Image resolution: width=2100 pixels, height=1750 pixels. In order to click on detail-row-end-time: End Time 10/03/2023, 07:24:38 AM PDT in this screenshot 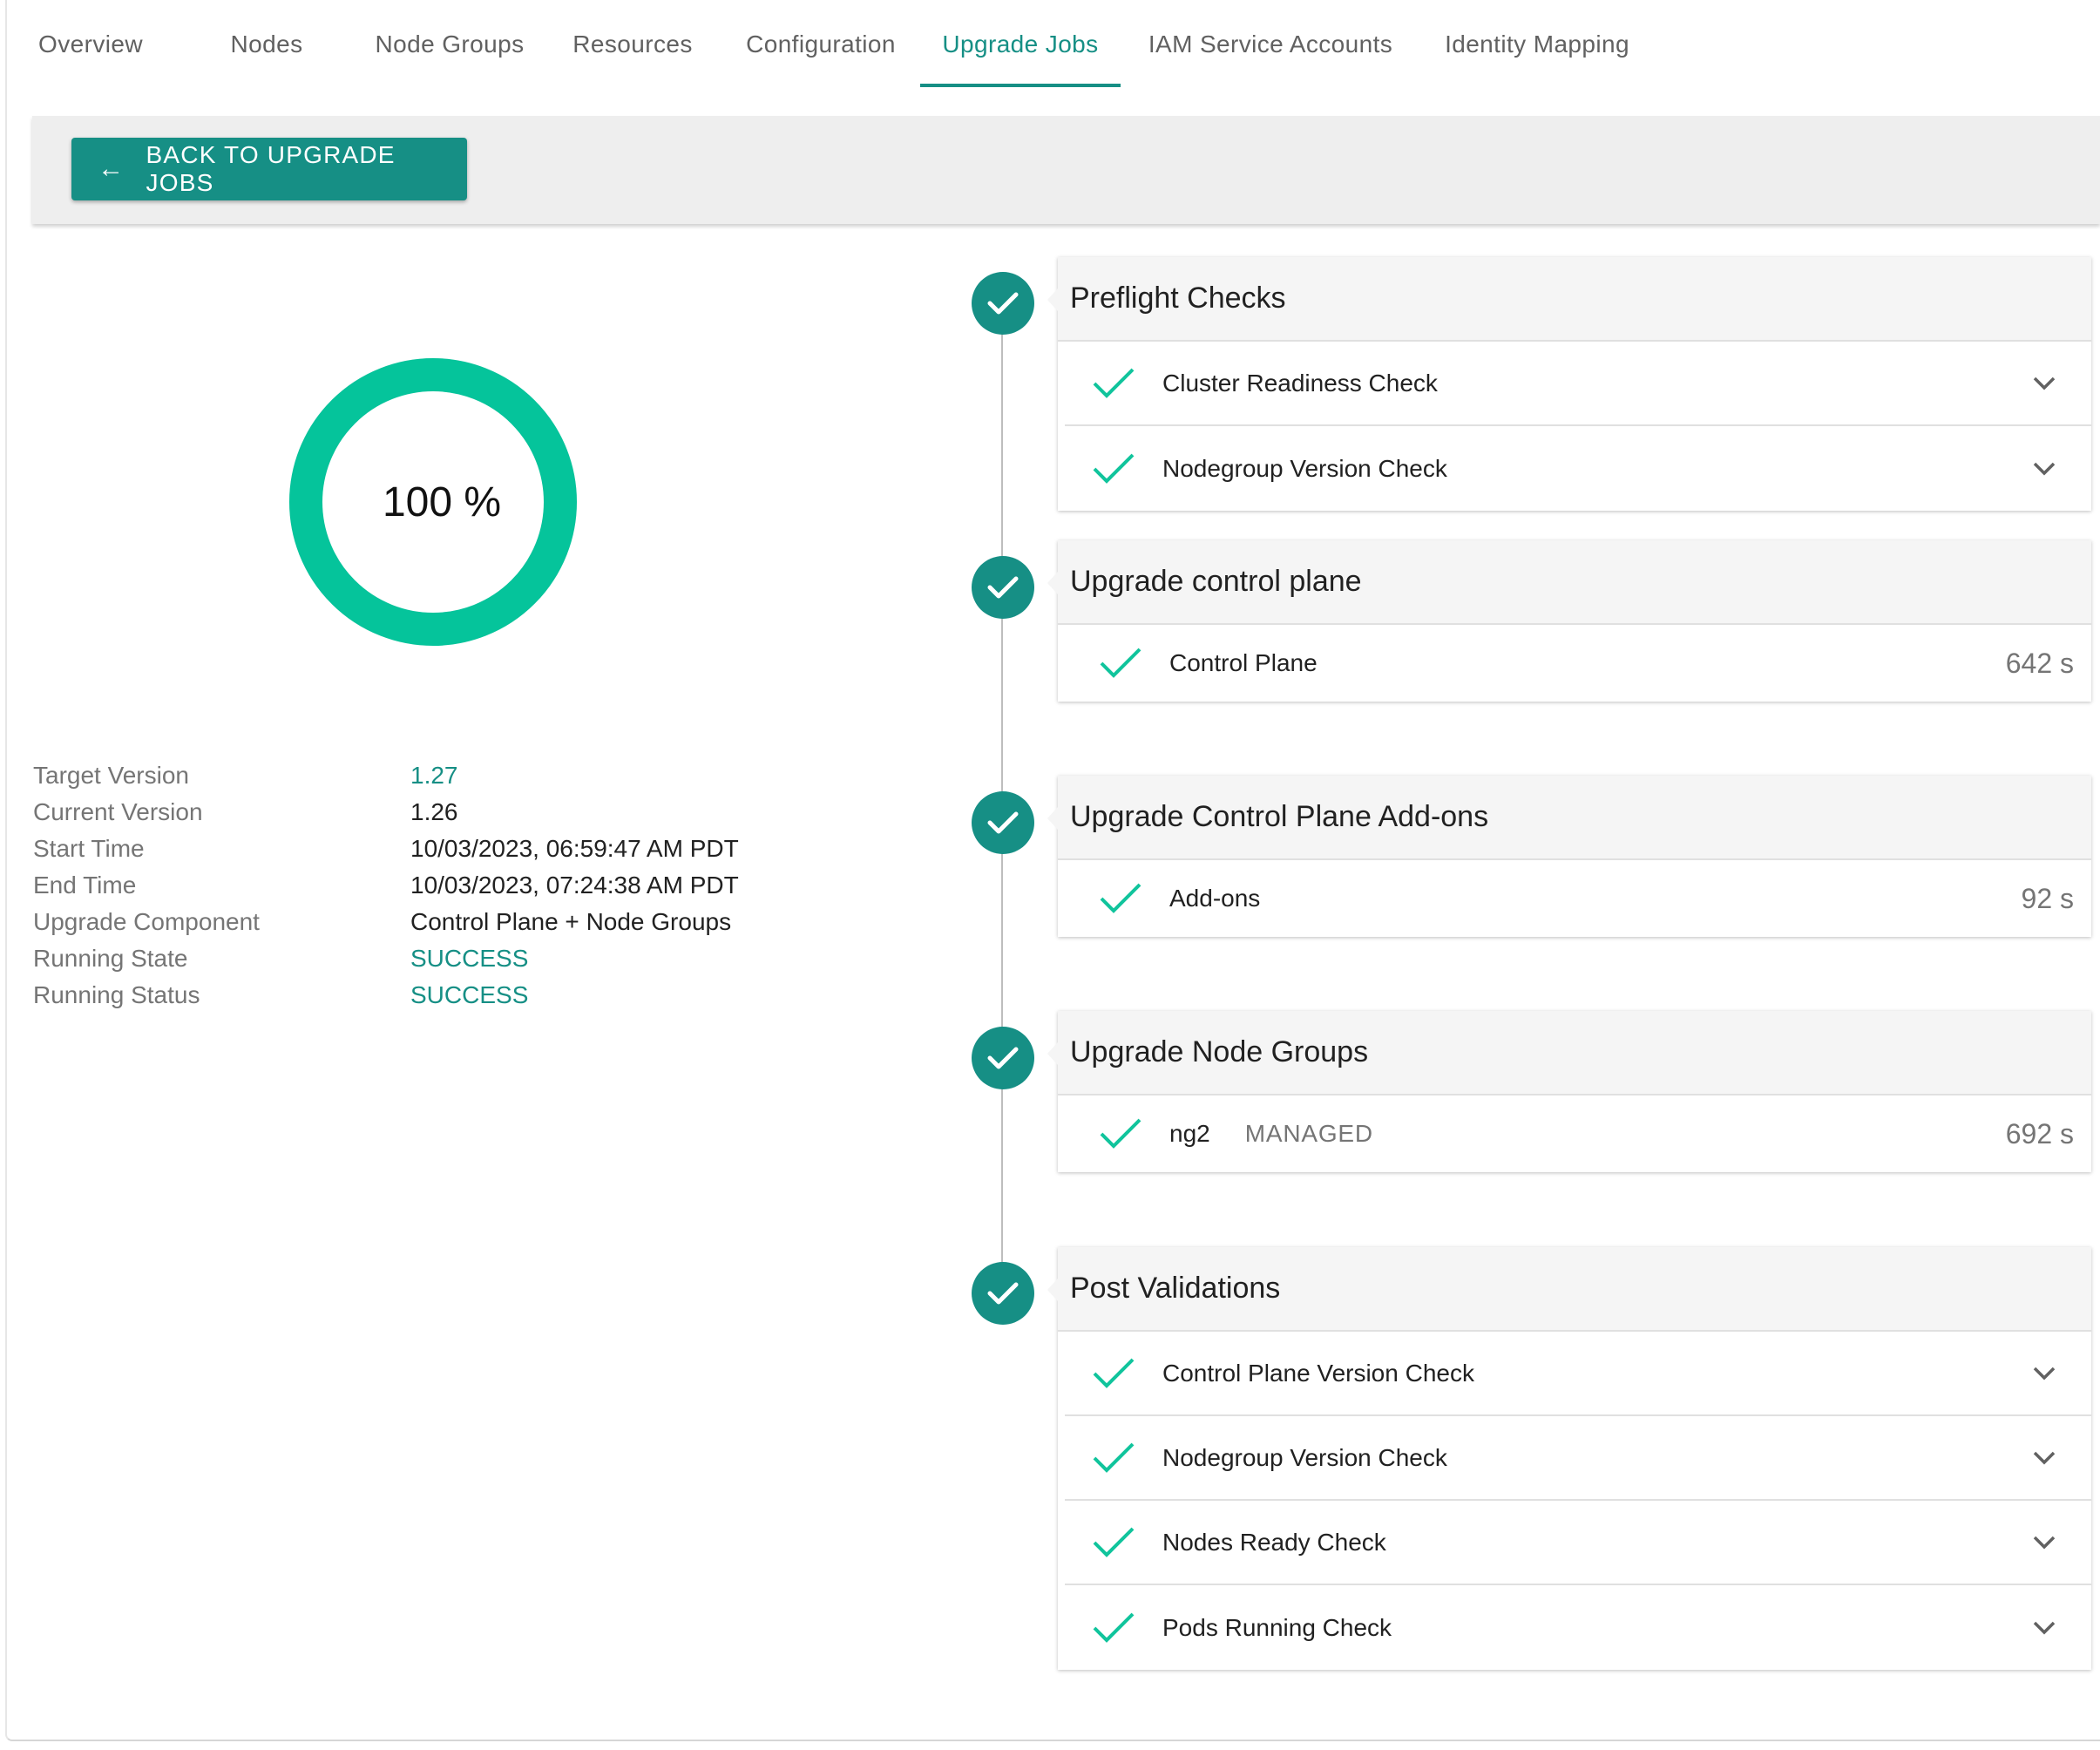, I will do `click(425, 890)`.